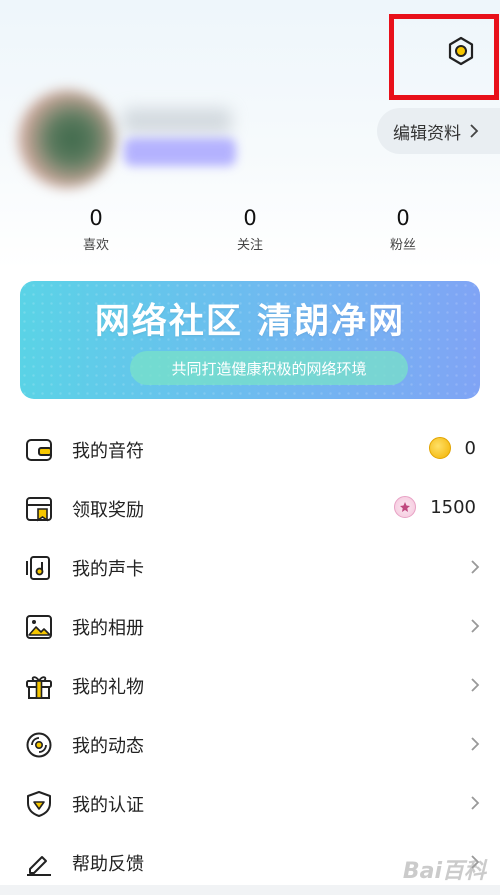  Describe the element at coordinates (250, 508) in the screenshot. I see `menu-item-rewards: 领取奖励 1500` at that location.